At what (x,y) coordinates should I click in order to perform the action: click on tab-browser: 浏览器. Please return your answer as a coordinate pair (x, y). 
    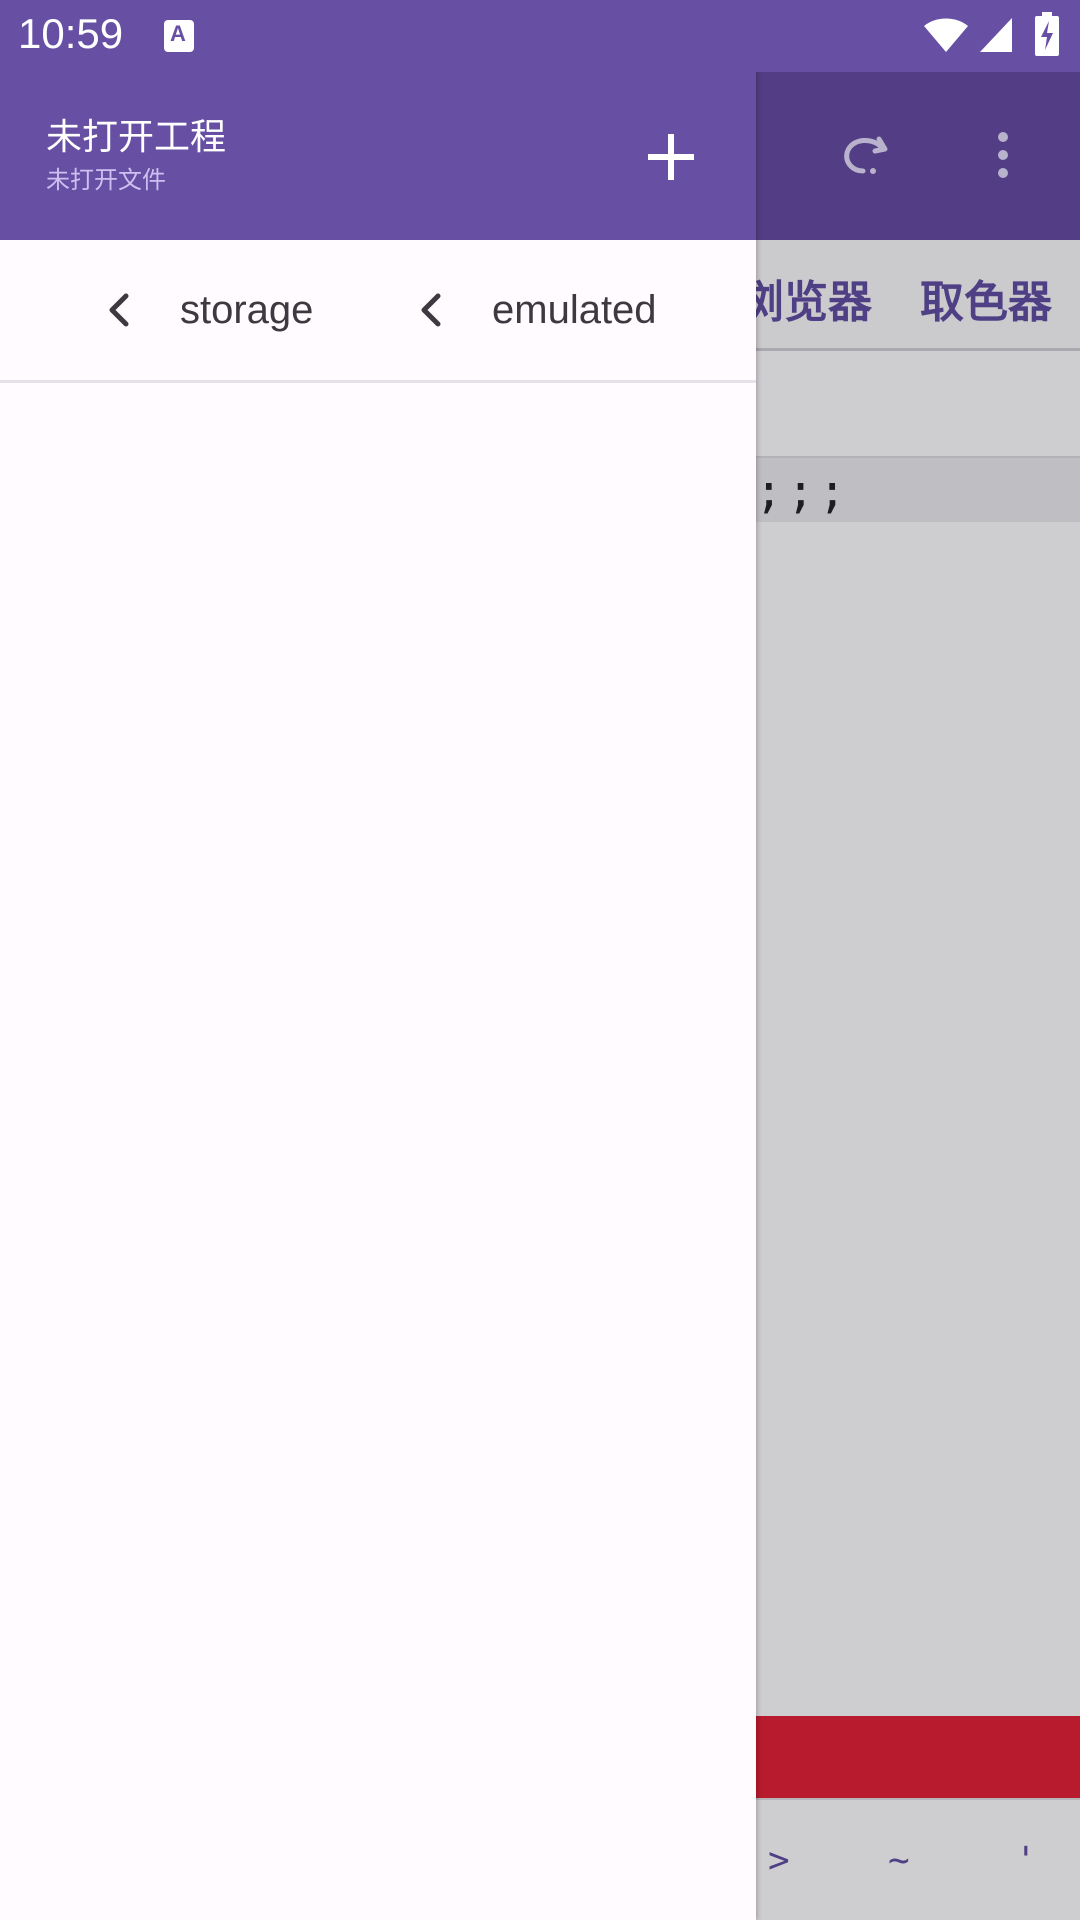
    Looking at the image, I should click on (806, 298).